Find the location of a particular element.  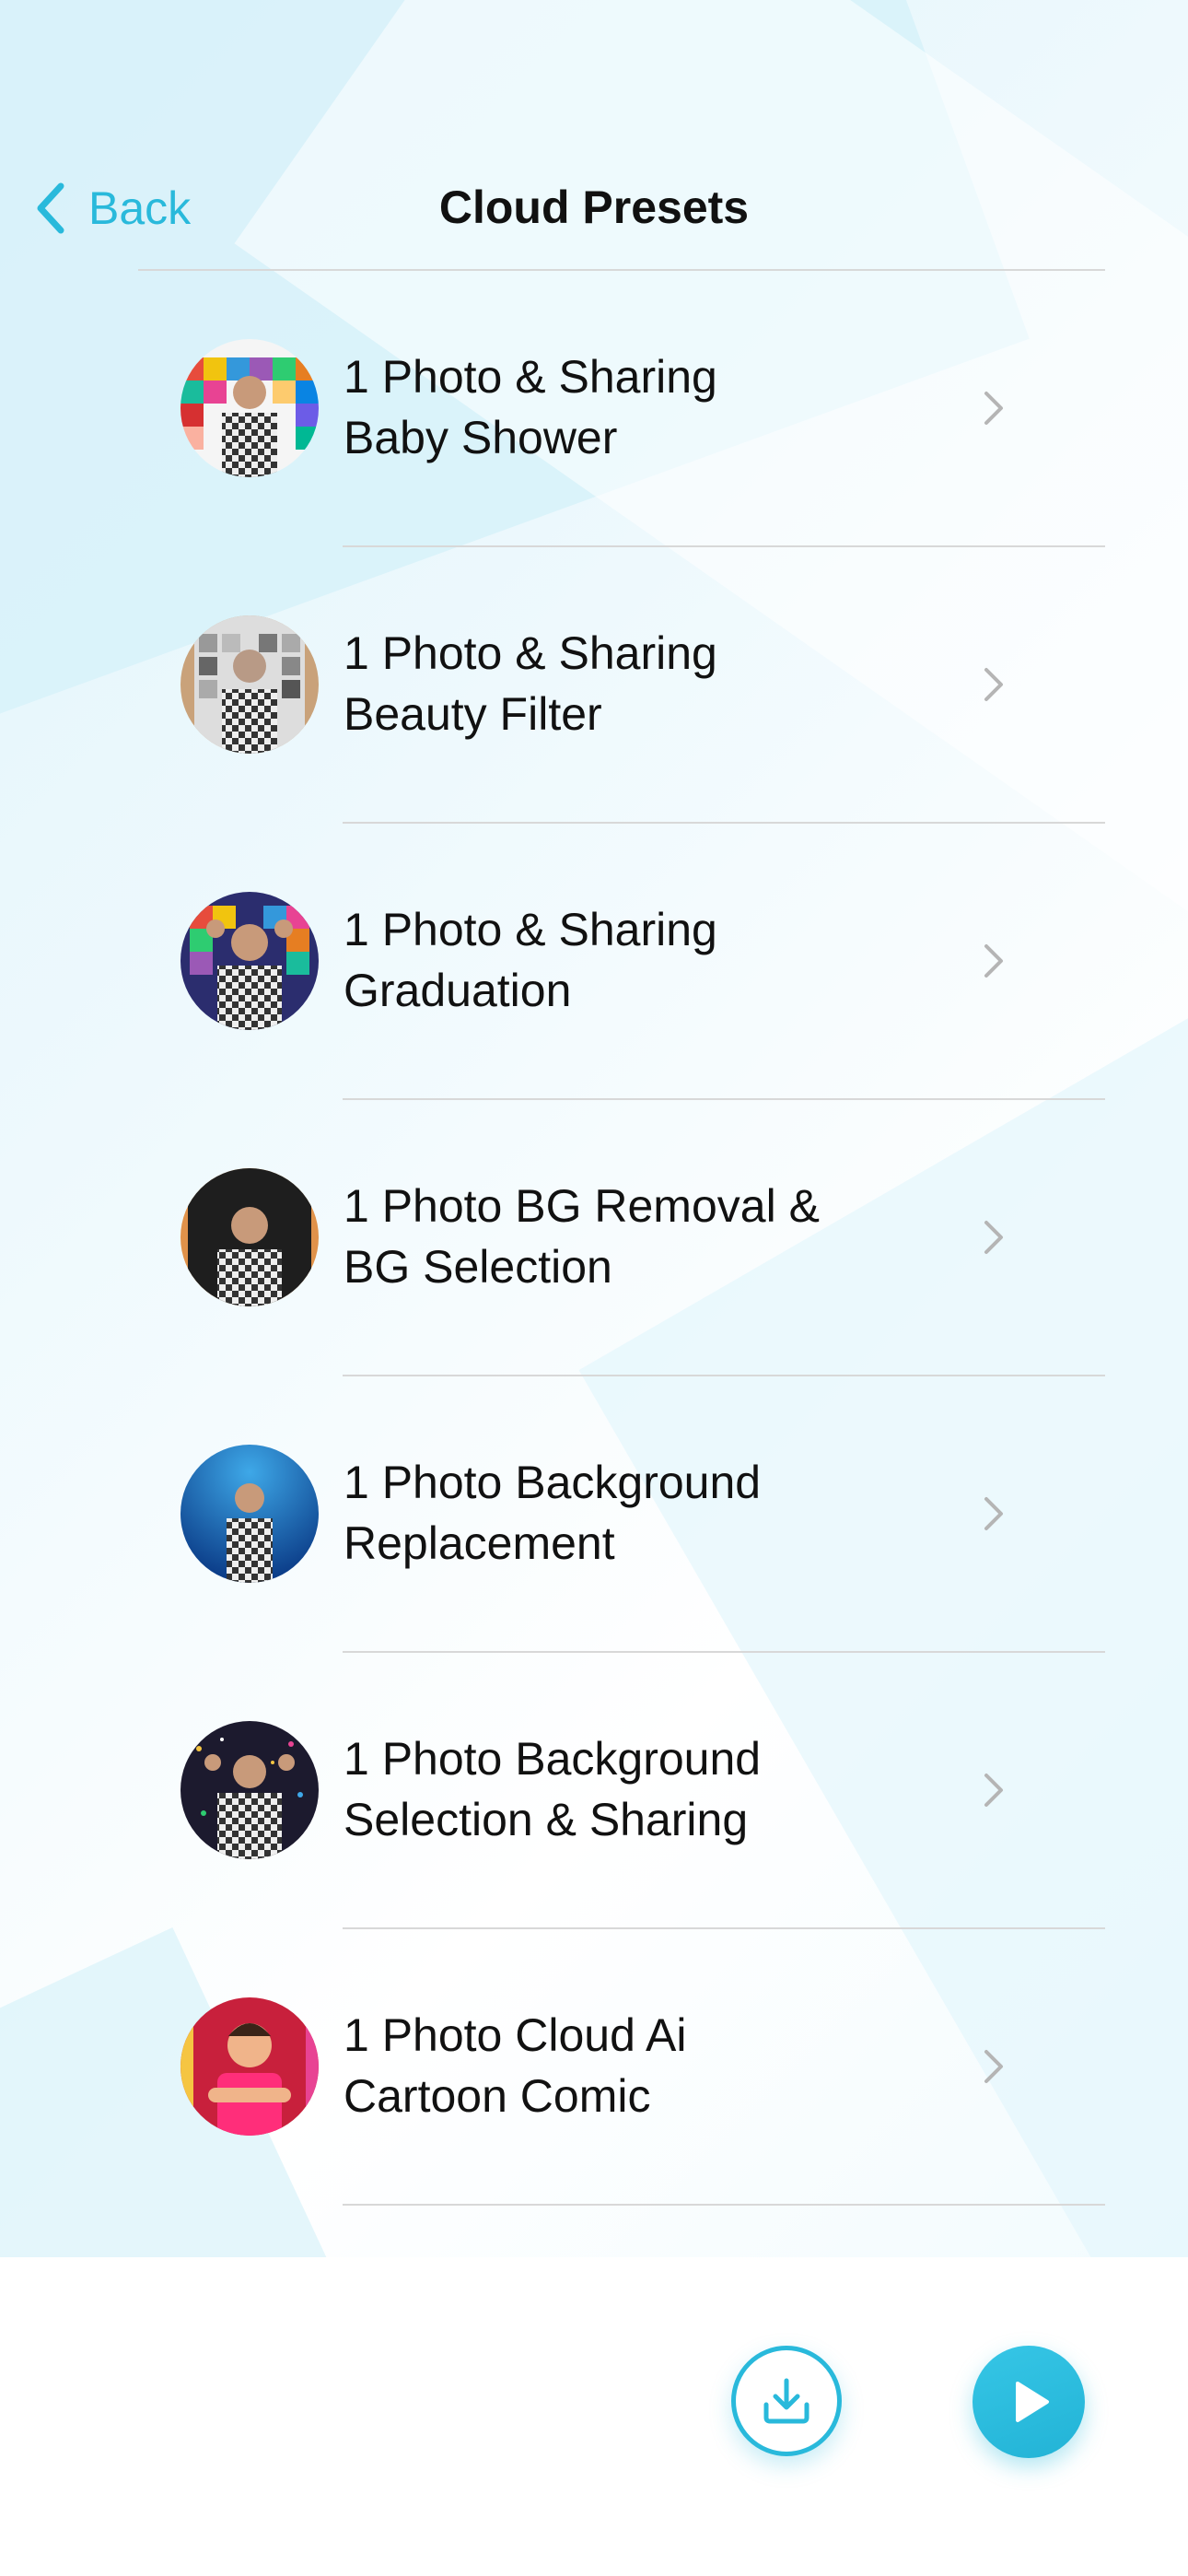

preset-title-line2: Baby Shower is located at coordinates (481, 437).